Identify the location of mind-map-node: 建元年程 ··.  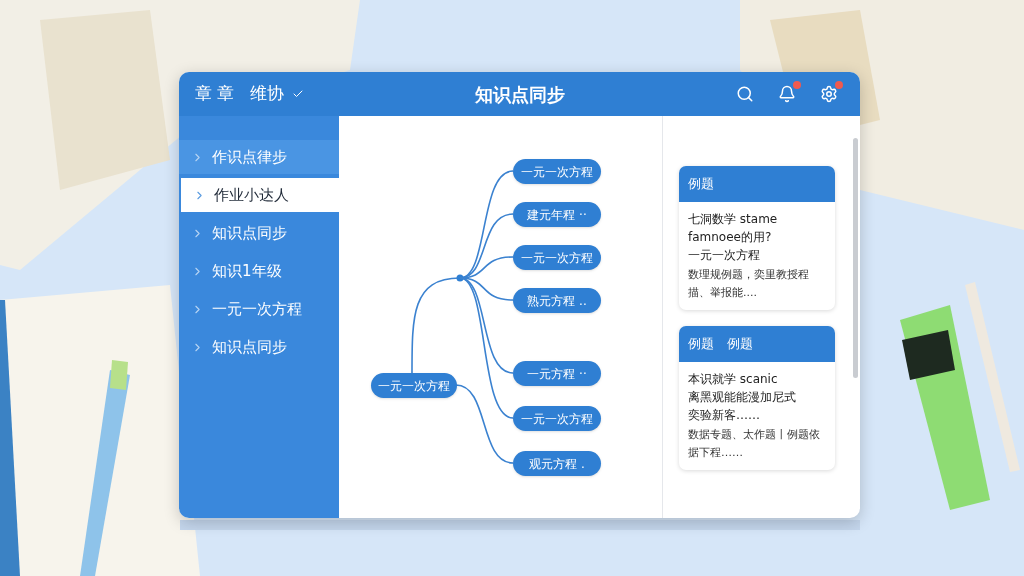
(557, 214).